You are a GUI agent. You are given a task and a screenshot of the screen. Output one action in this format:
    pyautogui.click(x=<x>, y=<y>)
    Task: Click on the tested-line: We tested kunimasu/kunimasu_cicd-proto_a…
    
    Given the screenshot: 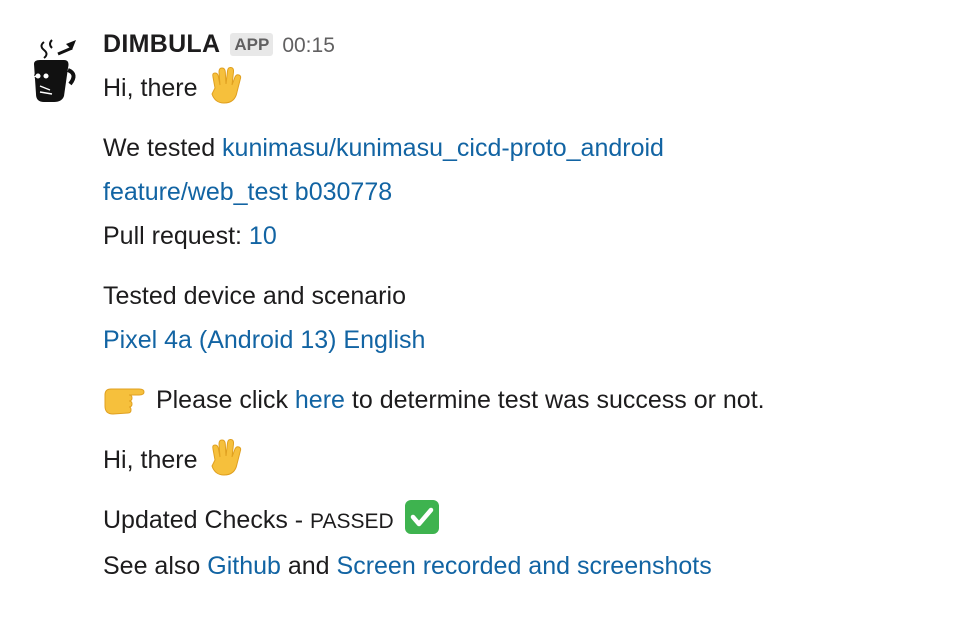 What is the action you would take?
    pyautogui.click(x=523, y=148)
    